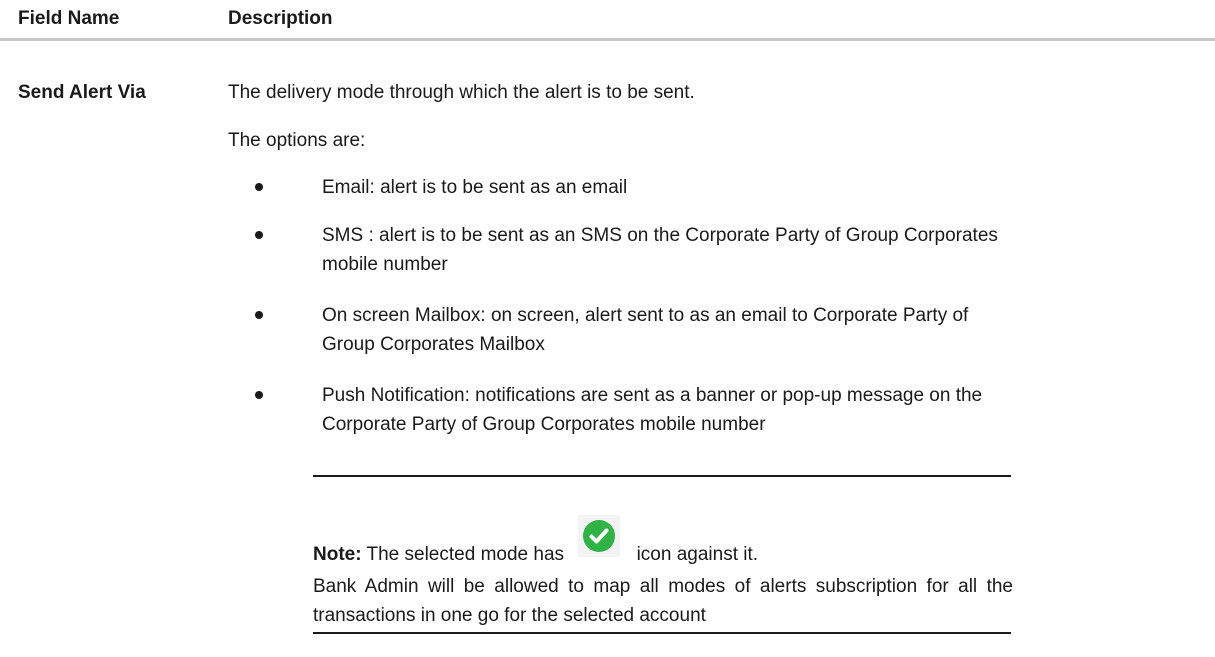  Describe the element at coordinates (297, 140) in the screenshot. I see `options-intro: The options are:` at that location.